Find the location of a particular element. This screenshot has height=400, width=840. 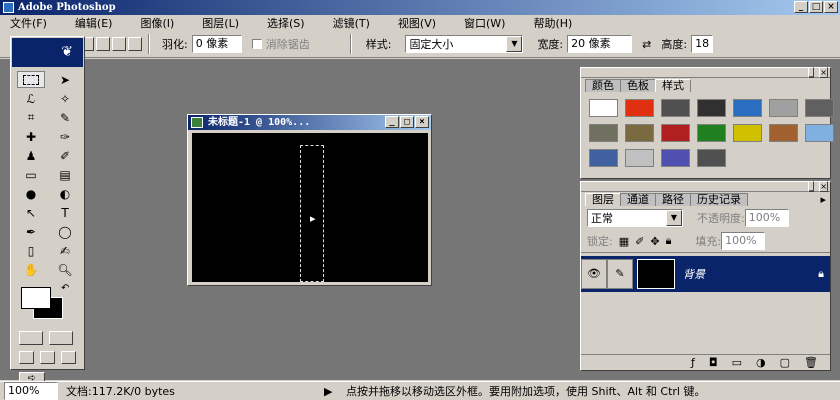

style-select: 固定大小 ▼ is located at coordinates (464, 44).